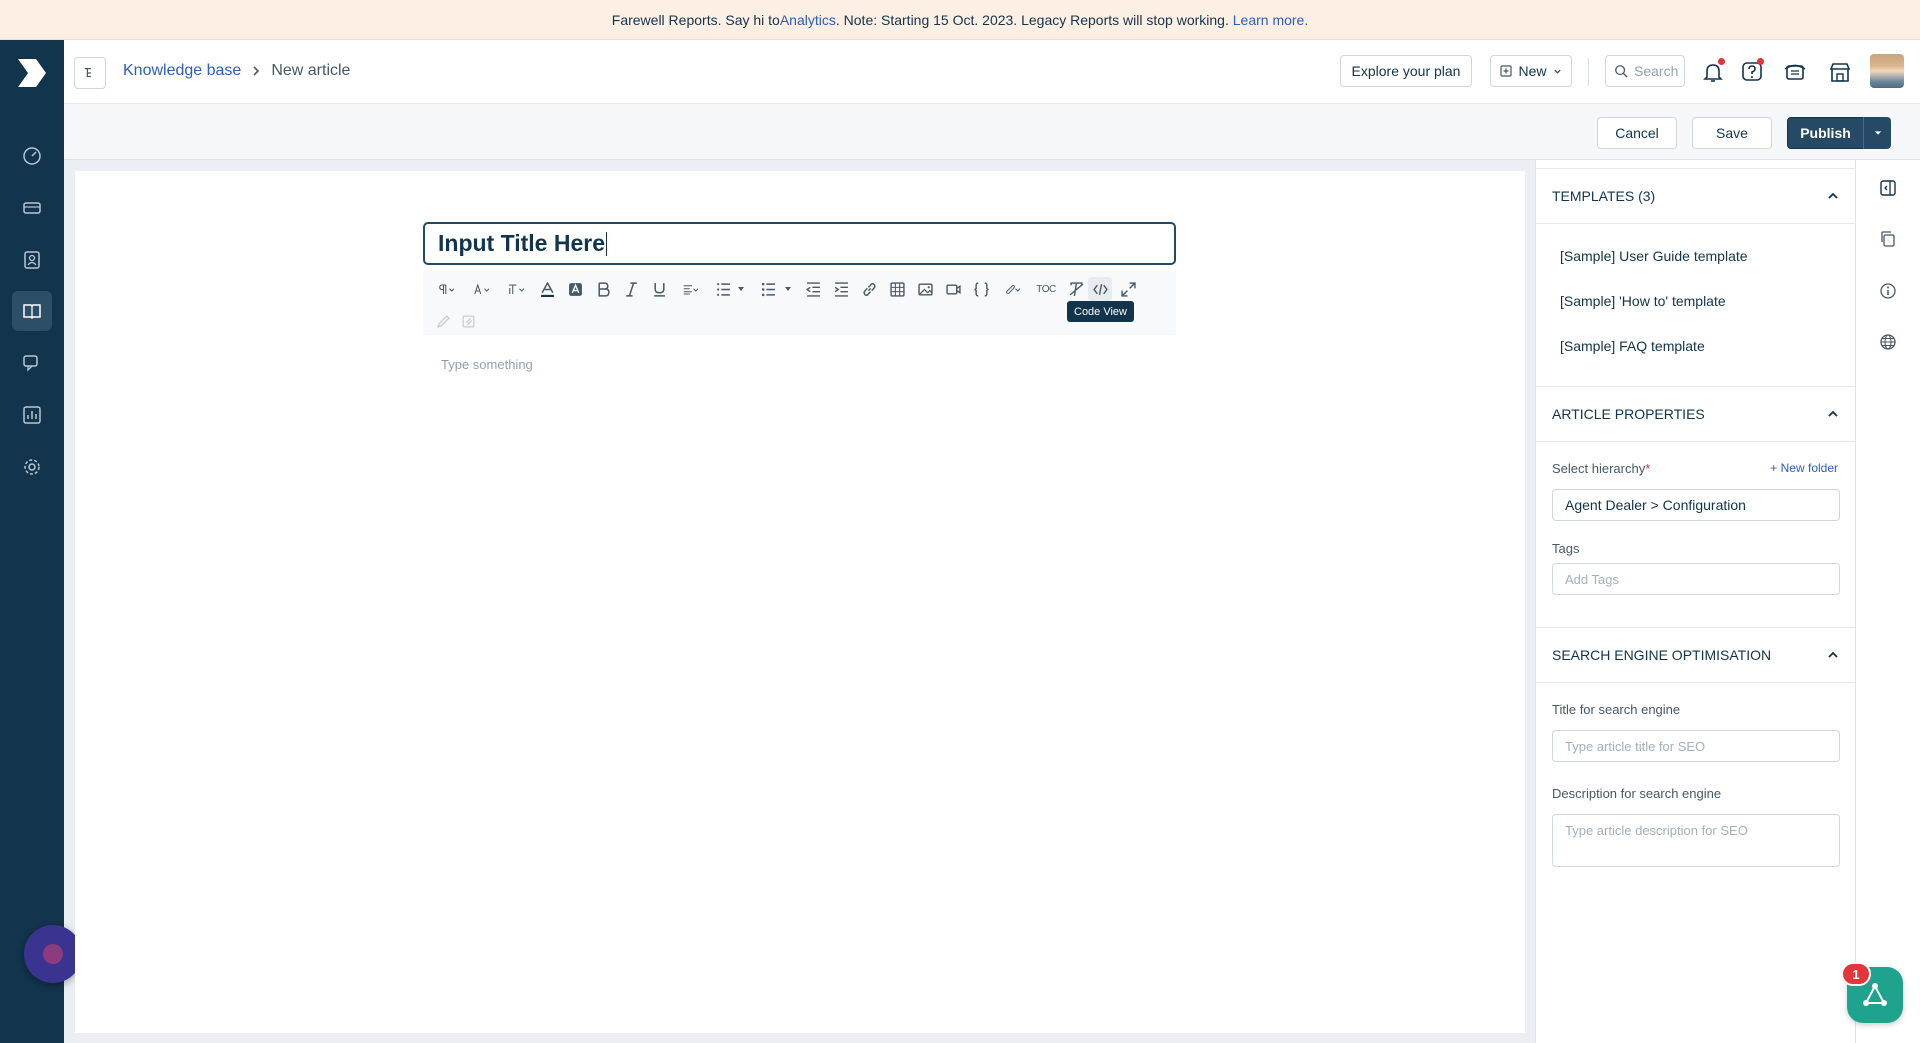  Describe the element at coordinates (1887, 71) in the screenshot. I see `user-avatar` at that location.